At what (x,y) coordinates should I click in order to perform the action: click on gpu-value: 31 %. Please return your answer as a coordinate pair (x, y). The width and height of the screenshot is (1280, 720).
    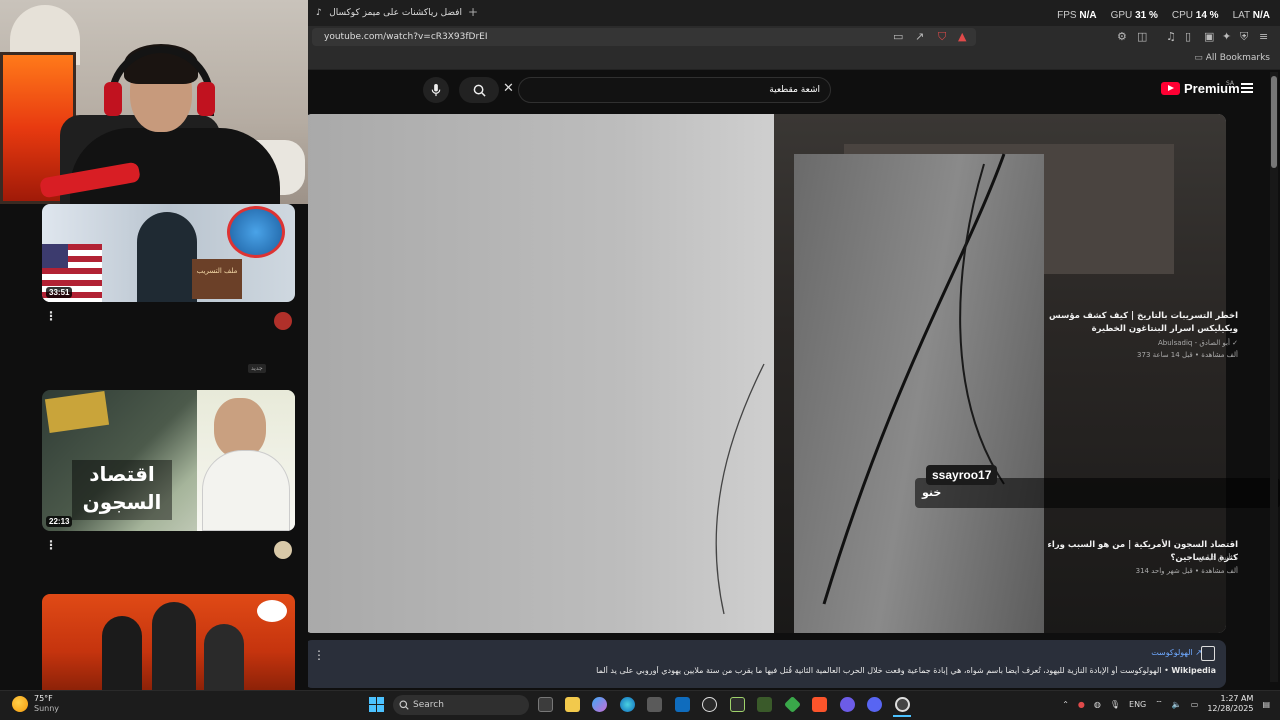
    Looking at the image, I should click on (1146, 15).